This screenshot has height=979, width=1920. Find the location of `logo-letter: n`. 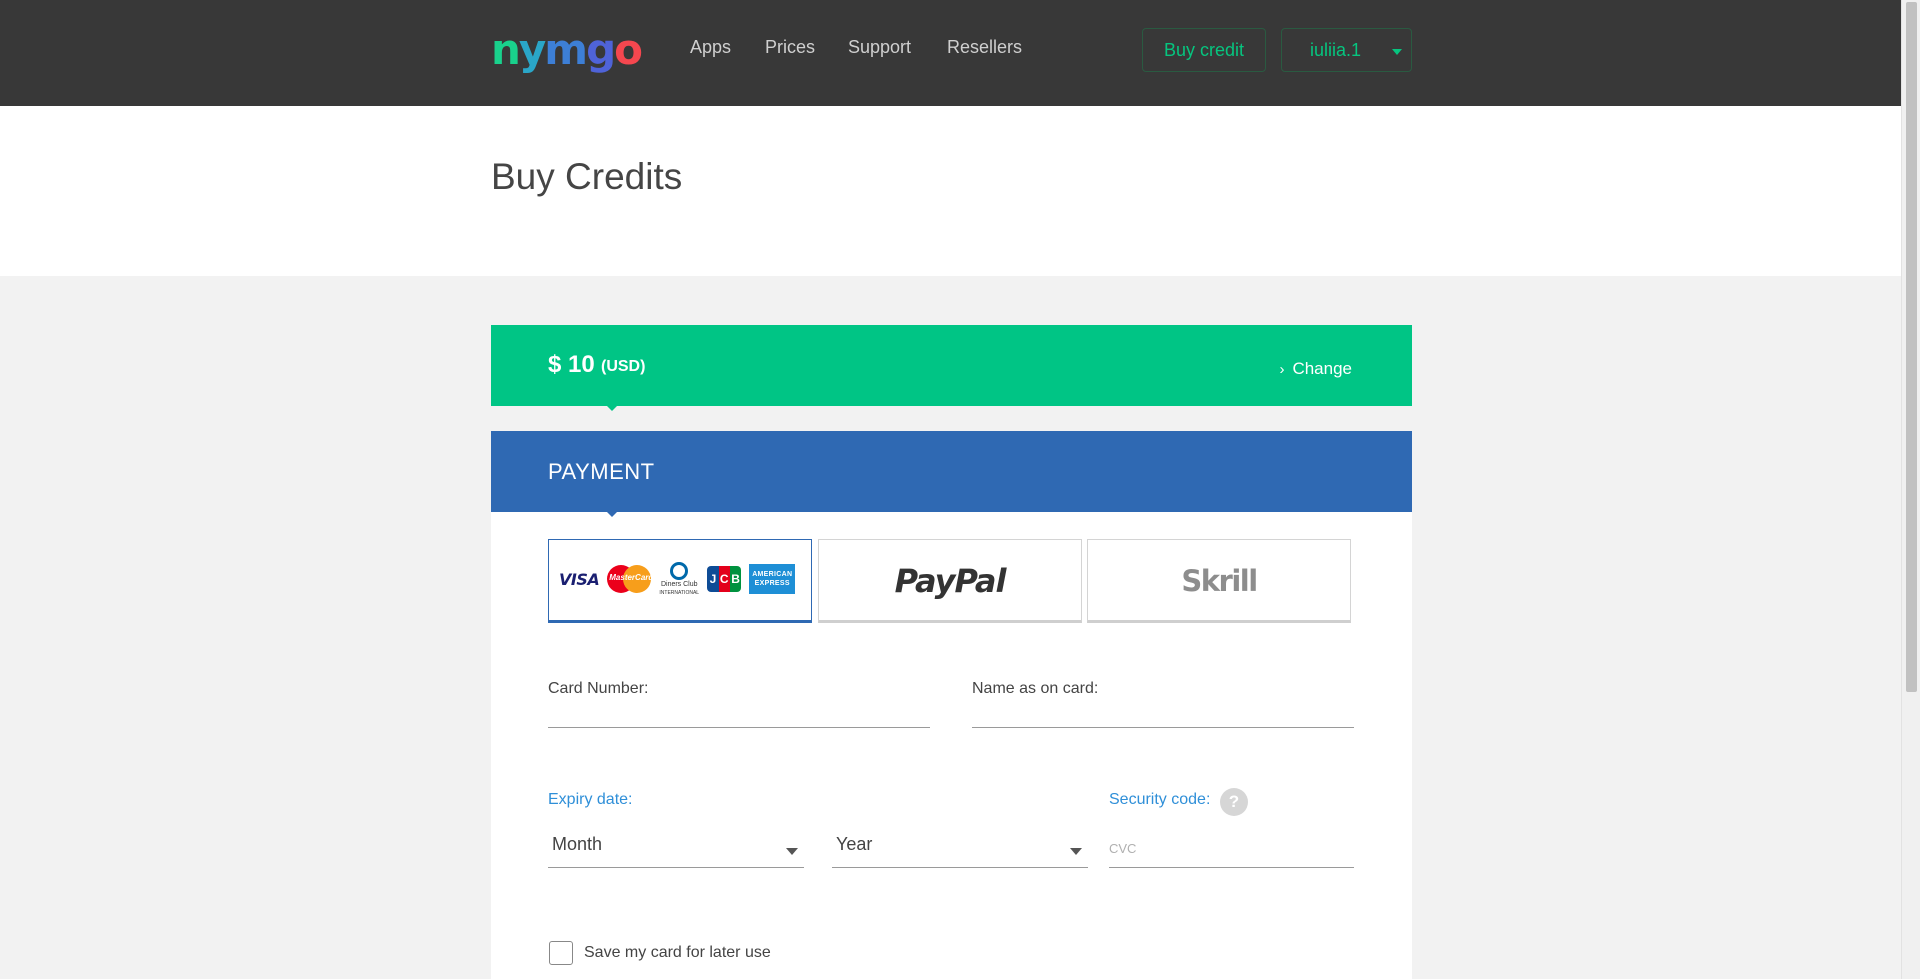

logo-letter: n is located at coordinates (506, 49).